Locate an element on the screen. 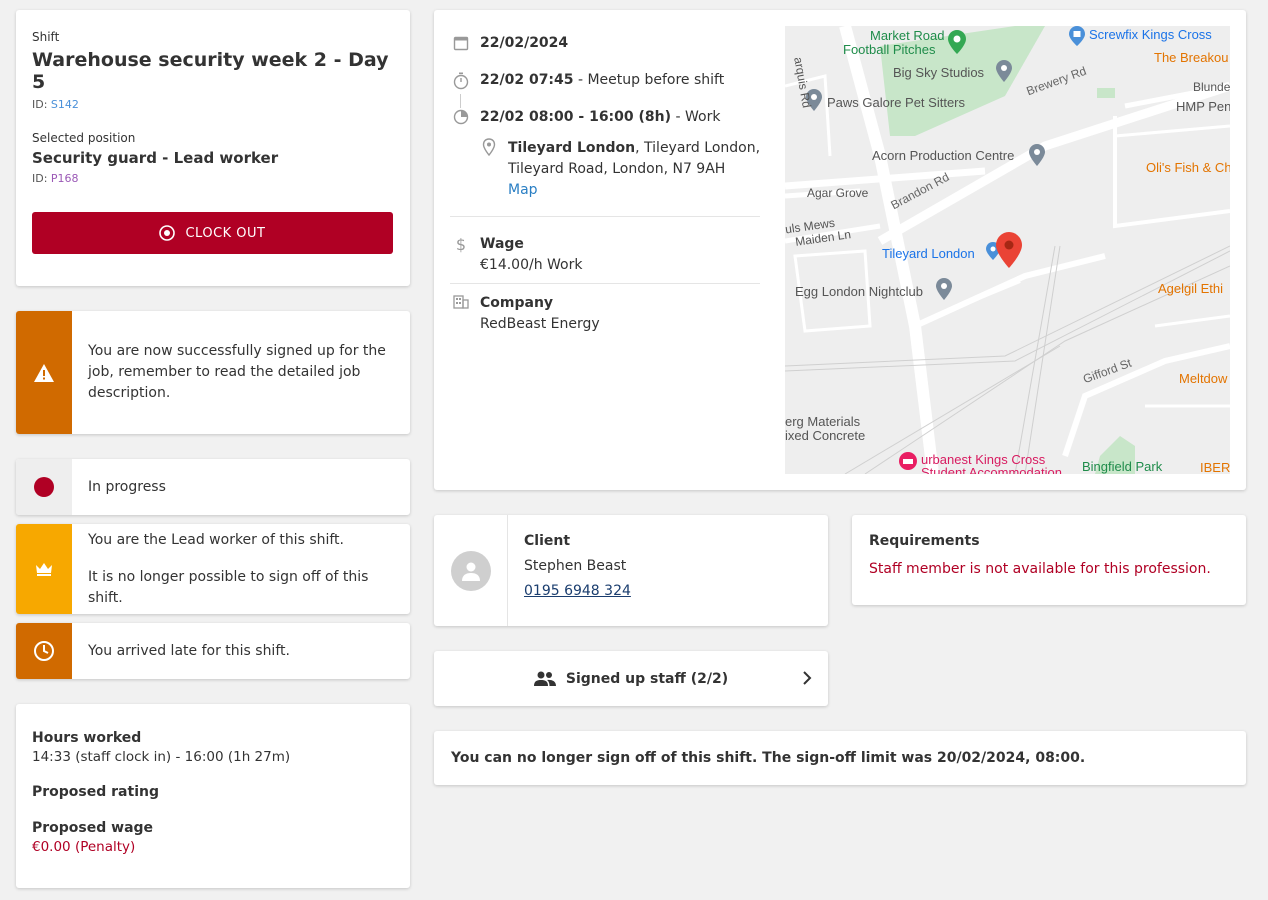 The height and width of the screenshot is (900, 1268). map-link: Map is located at coordinates (523, 190).